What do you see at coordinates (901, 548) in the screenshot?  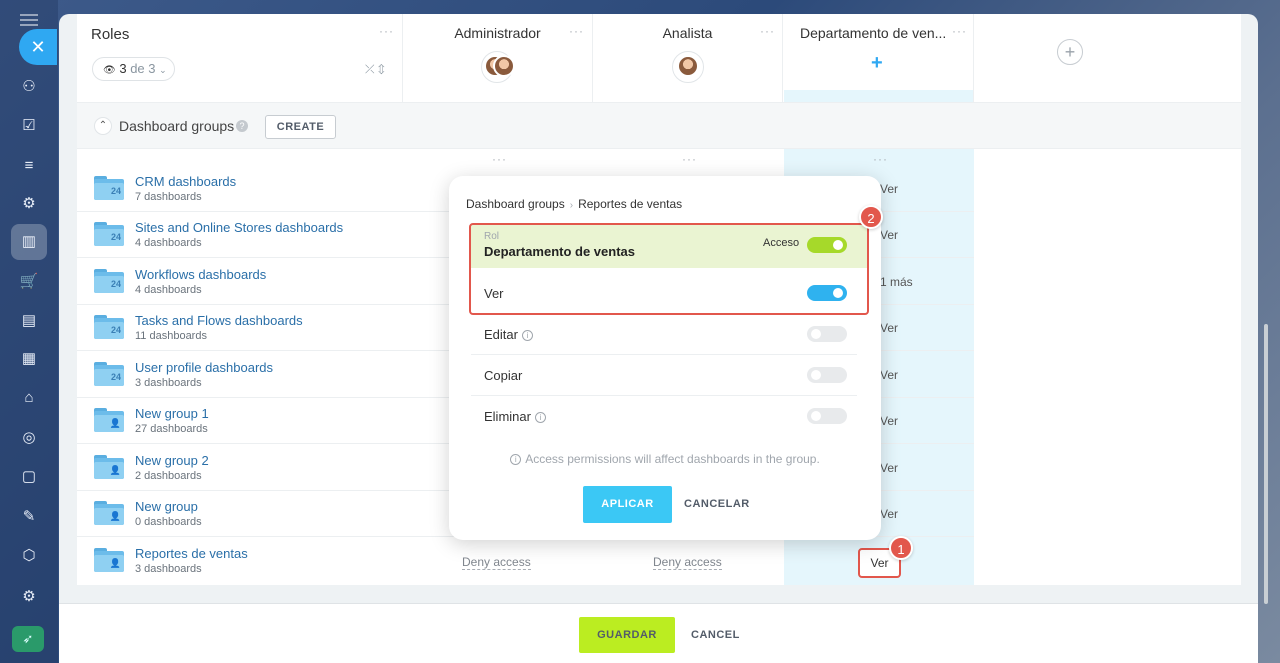 I see `callout-badge-1: 1` at bounding box center [901, 548].